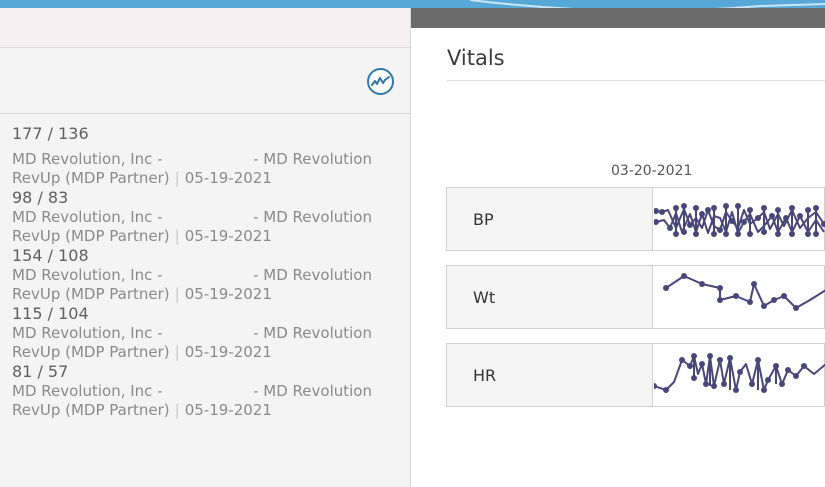  Describe the element at coordinates (550, 297) in the screenshot. I see `vital-label-wt: Wt` at that location.